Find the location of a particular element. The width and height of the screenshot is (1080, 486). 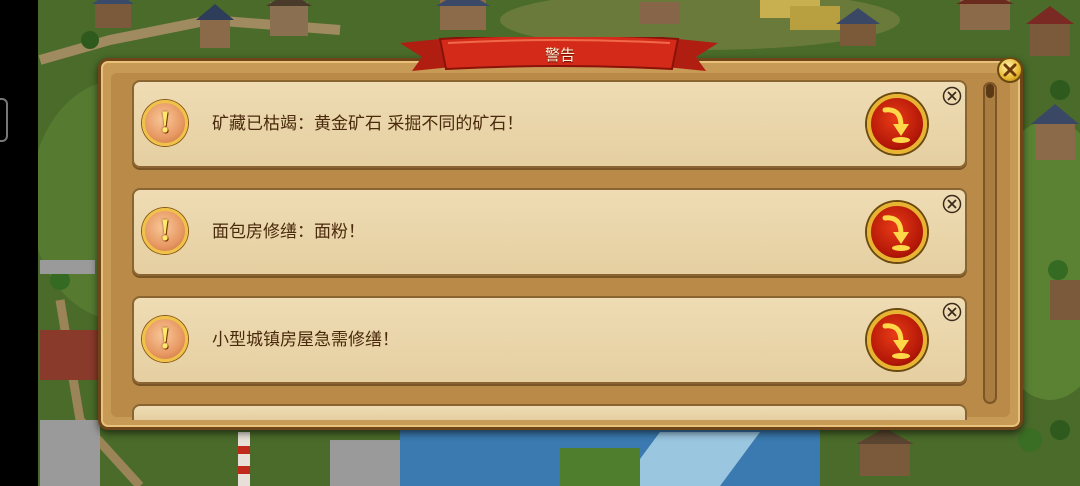

close-icon is located at coordinates (1010, 70).